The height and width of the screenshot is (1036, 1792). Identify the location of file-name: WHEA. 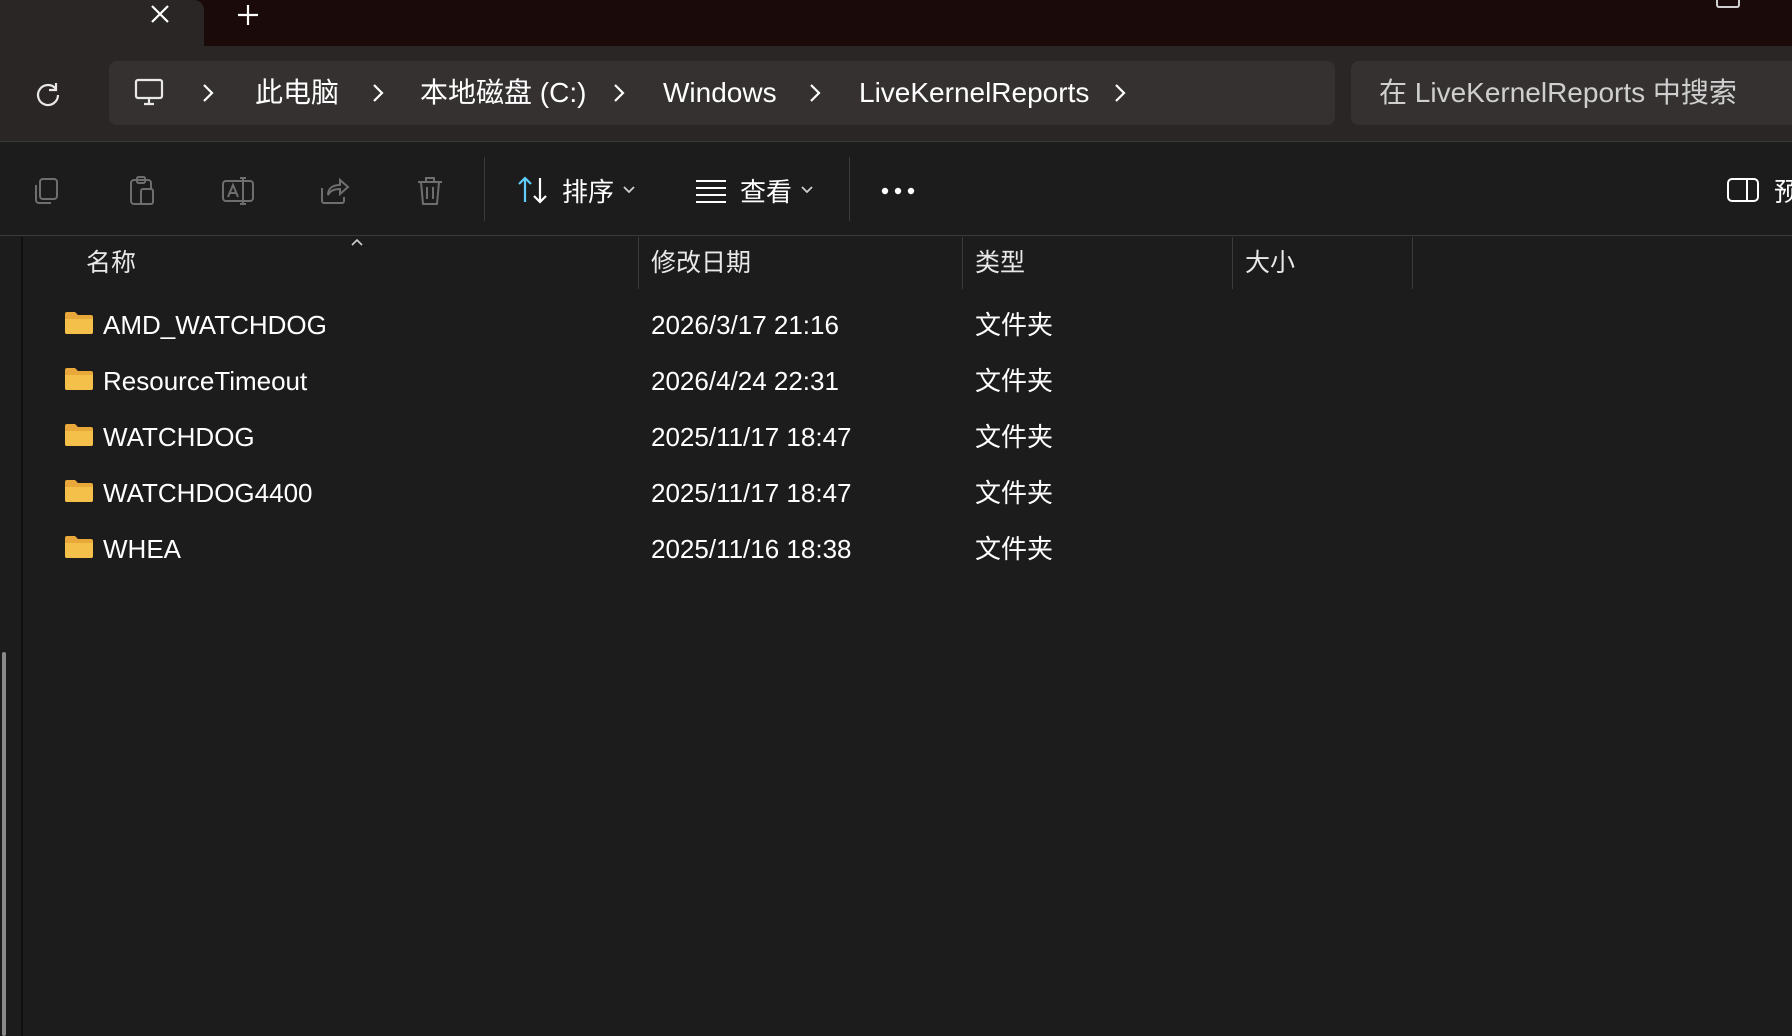
(142, 549).